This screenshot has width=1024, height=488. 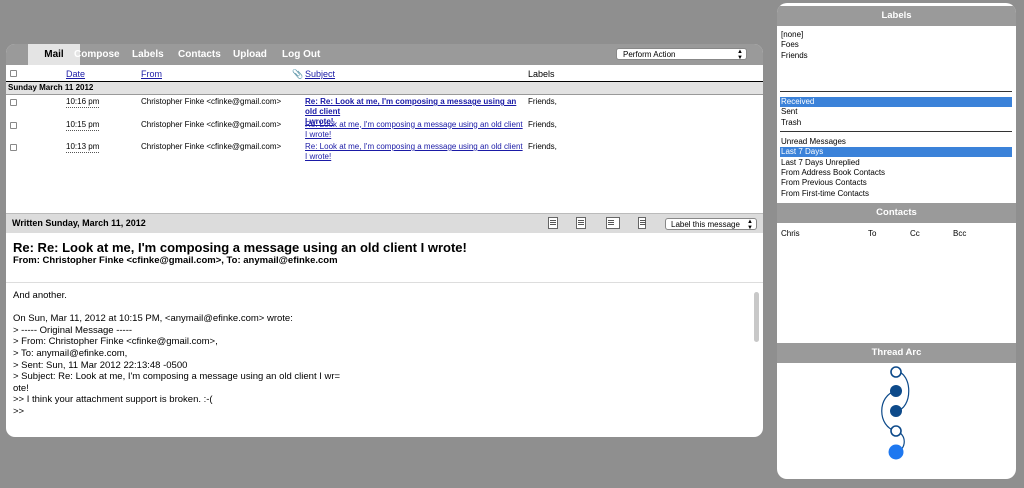 I want to click on side-folders-item: Received, so click(x=896, y=102).